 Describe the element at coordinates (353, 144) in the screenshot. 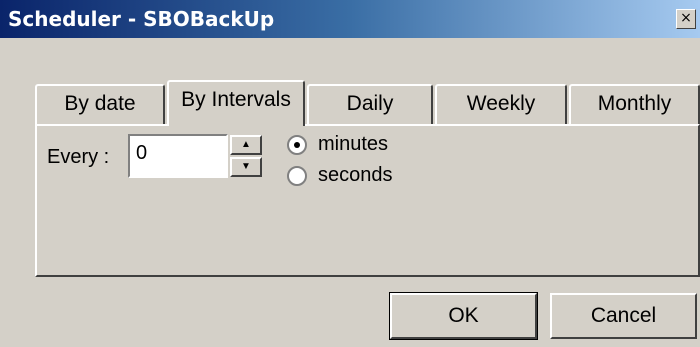

I see `minutes-label: minutes` at that location.